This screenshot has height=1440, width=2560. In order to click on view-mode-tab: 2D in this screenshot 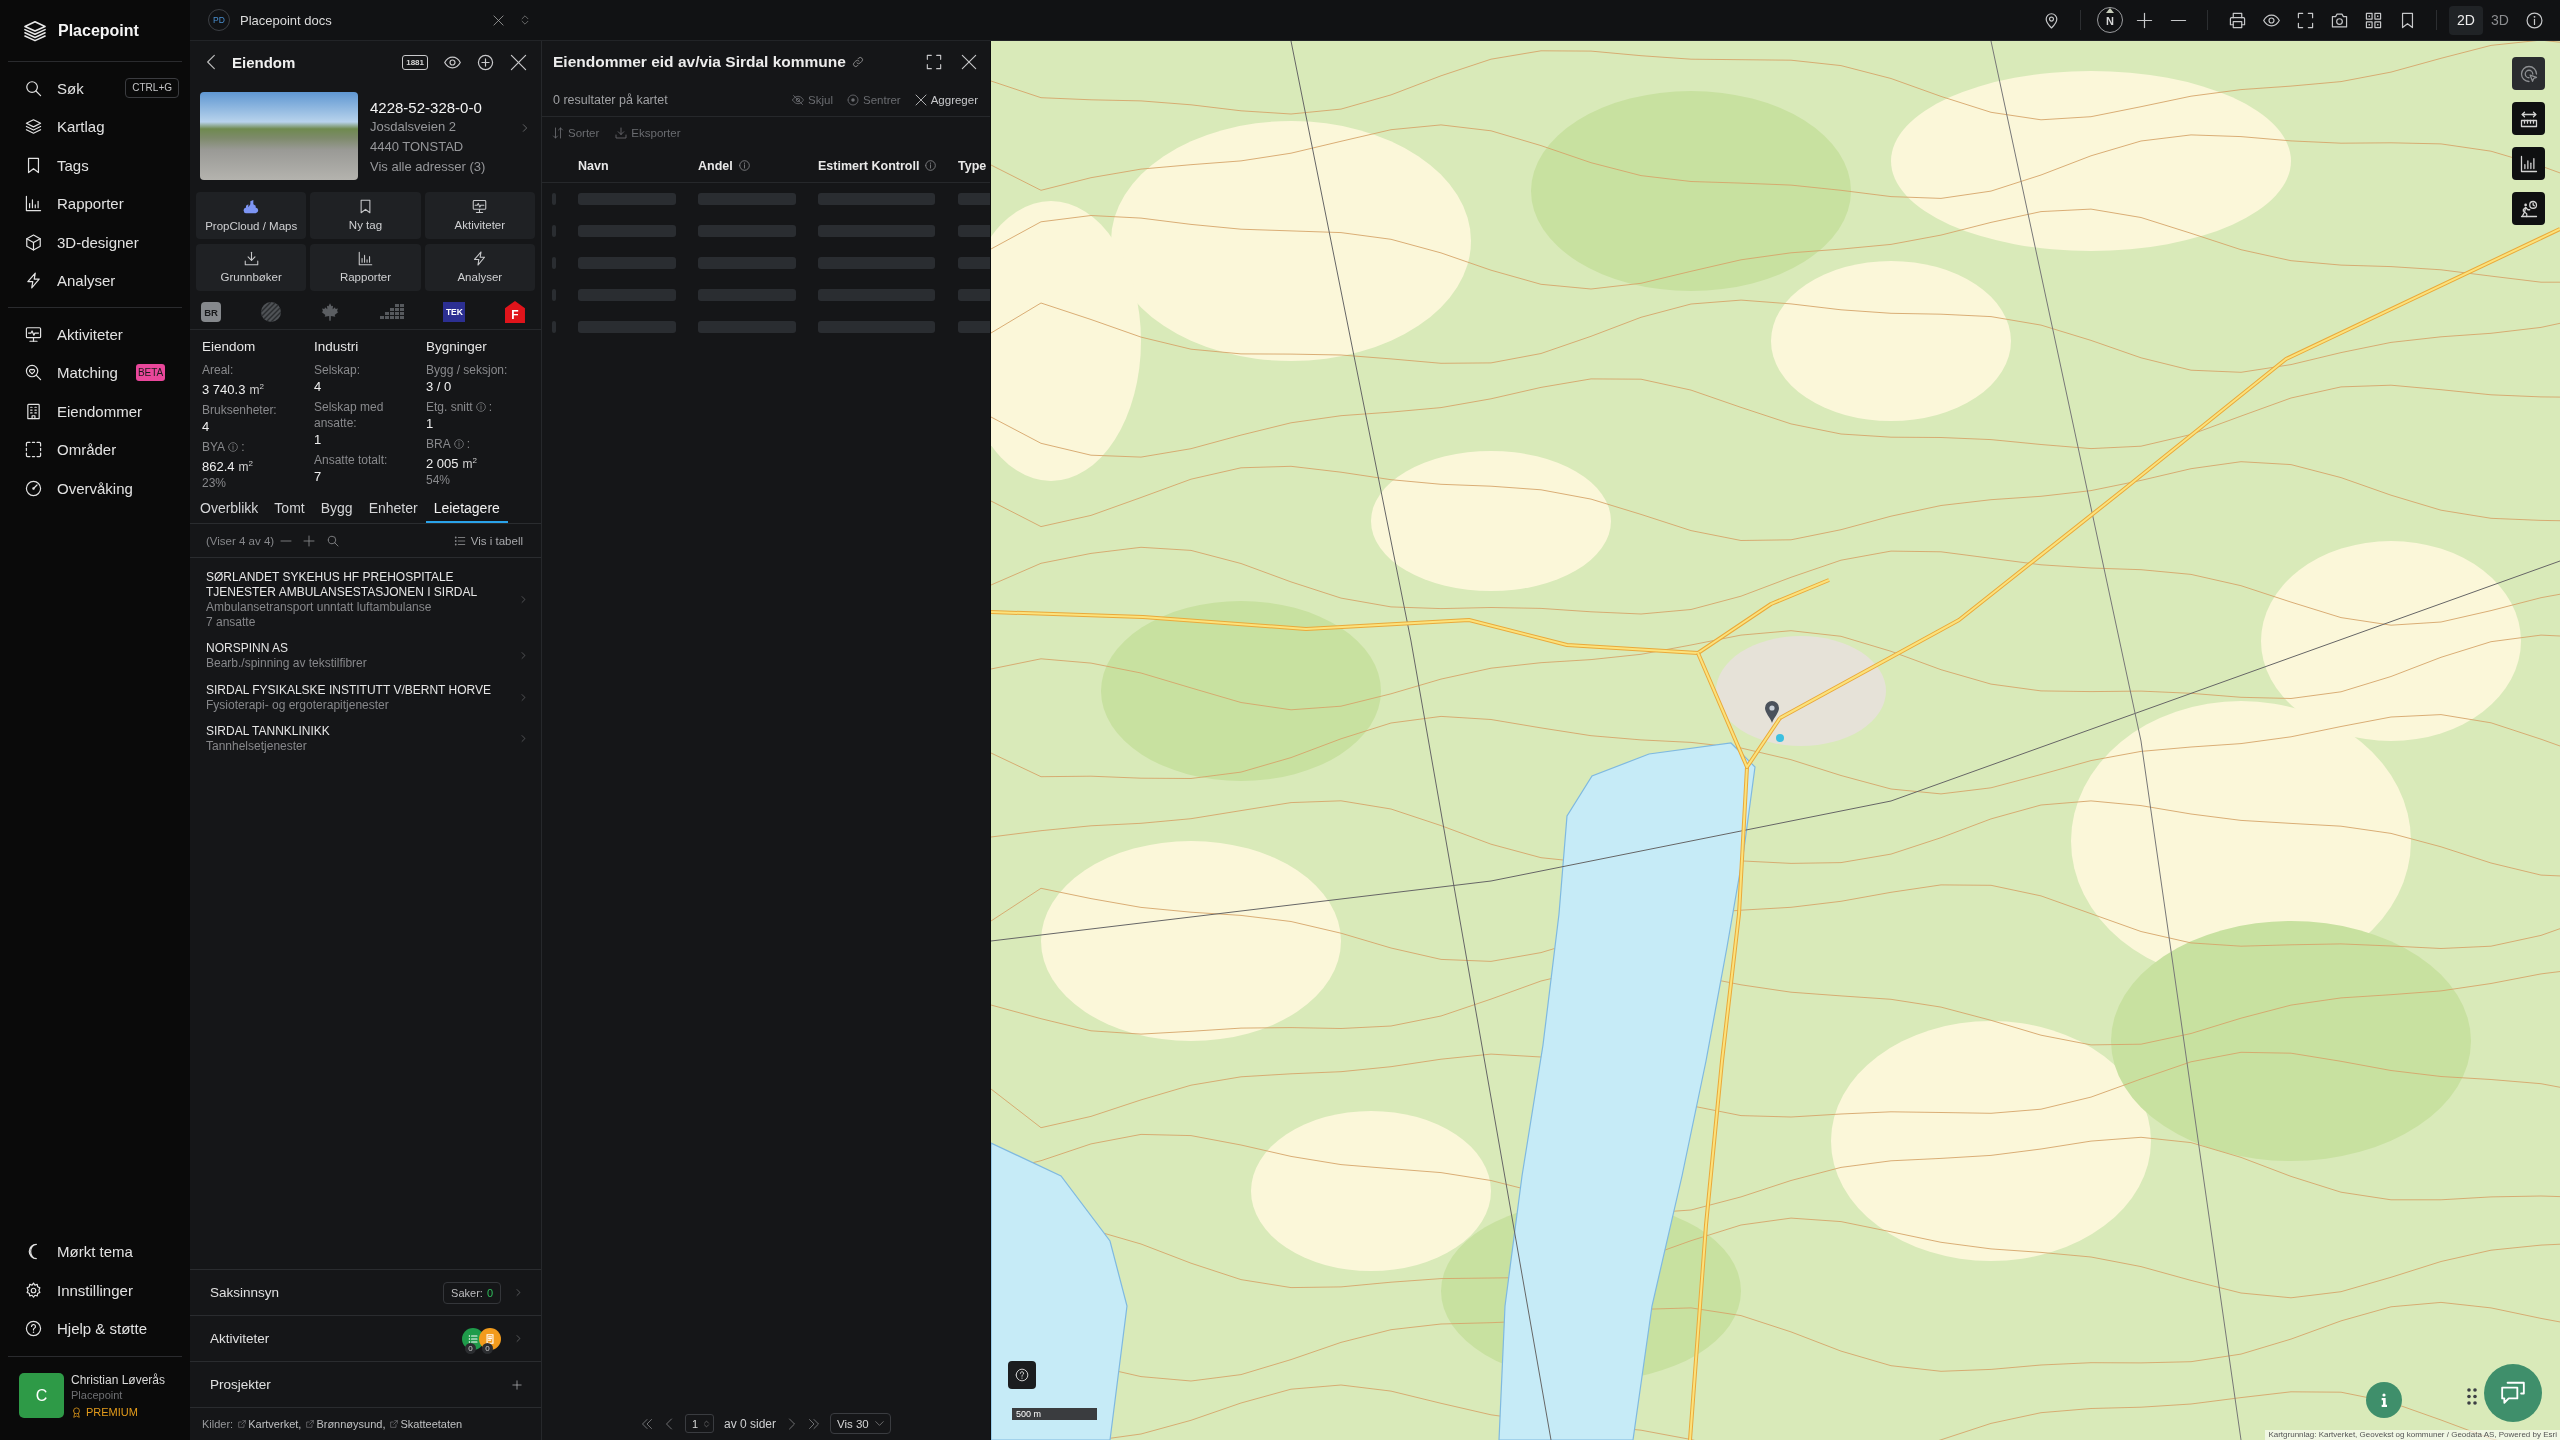, I will do `click(2466, 20)`.